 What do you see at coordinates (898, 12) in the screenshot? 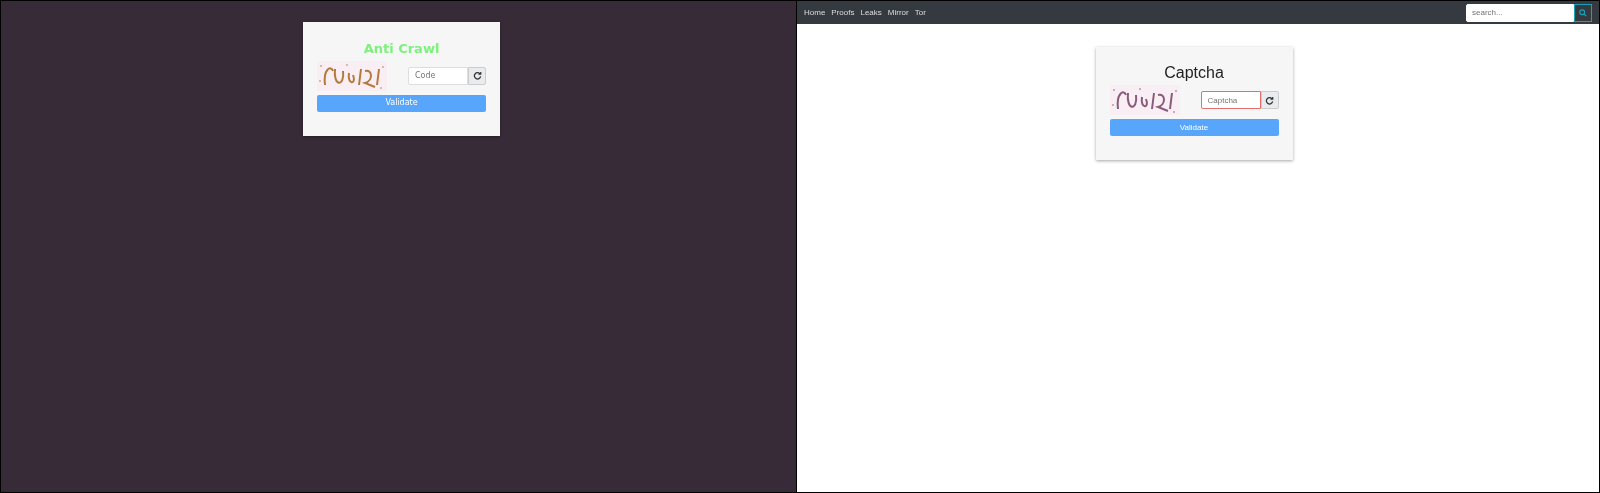
I see `nav-link: Mirror` at bounding box center [898, 12].